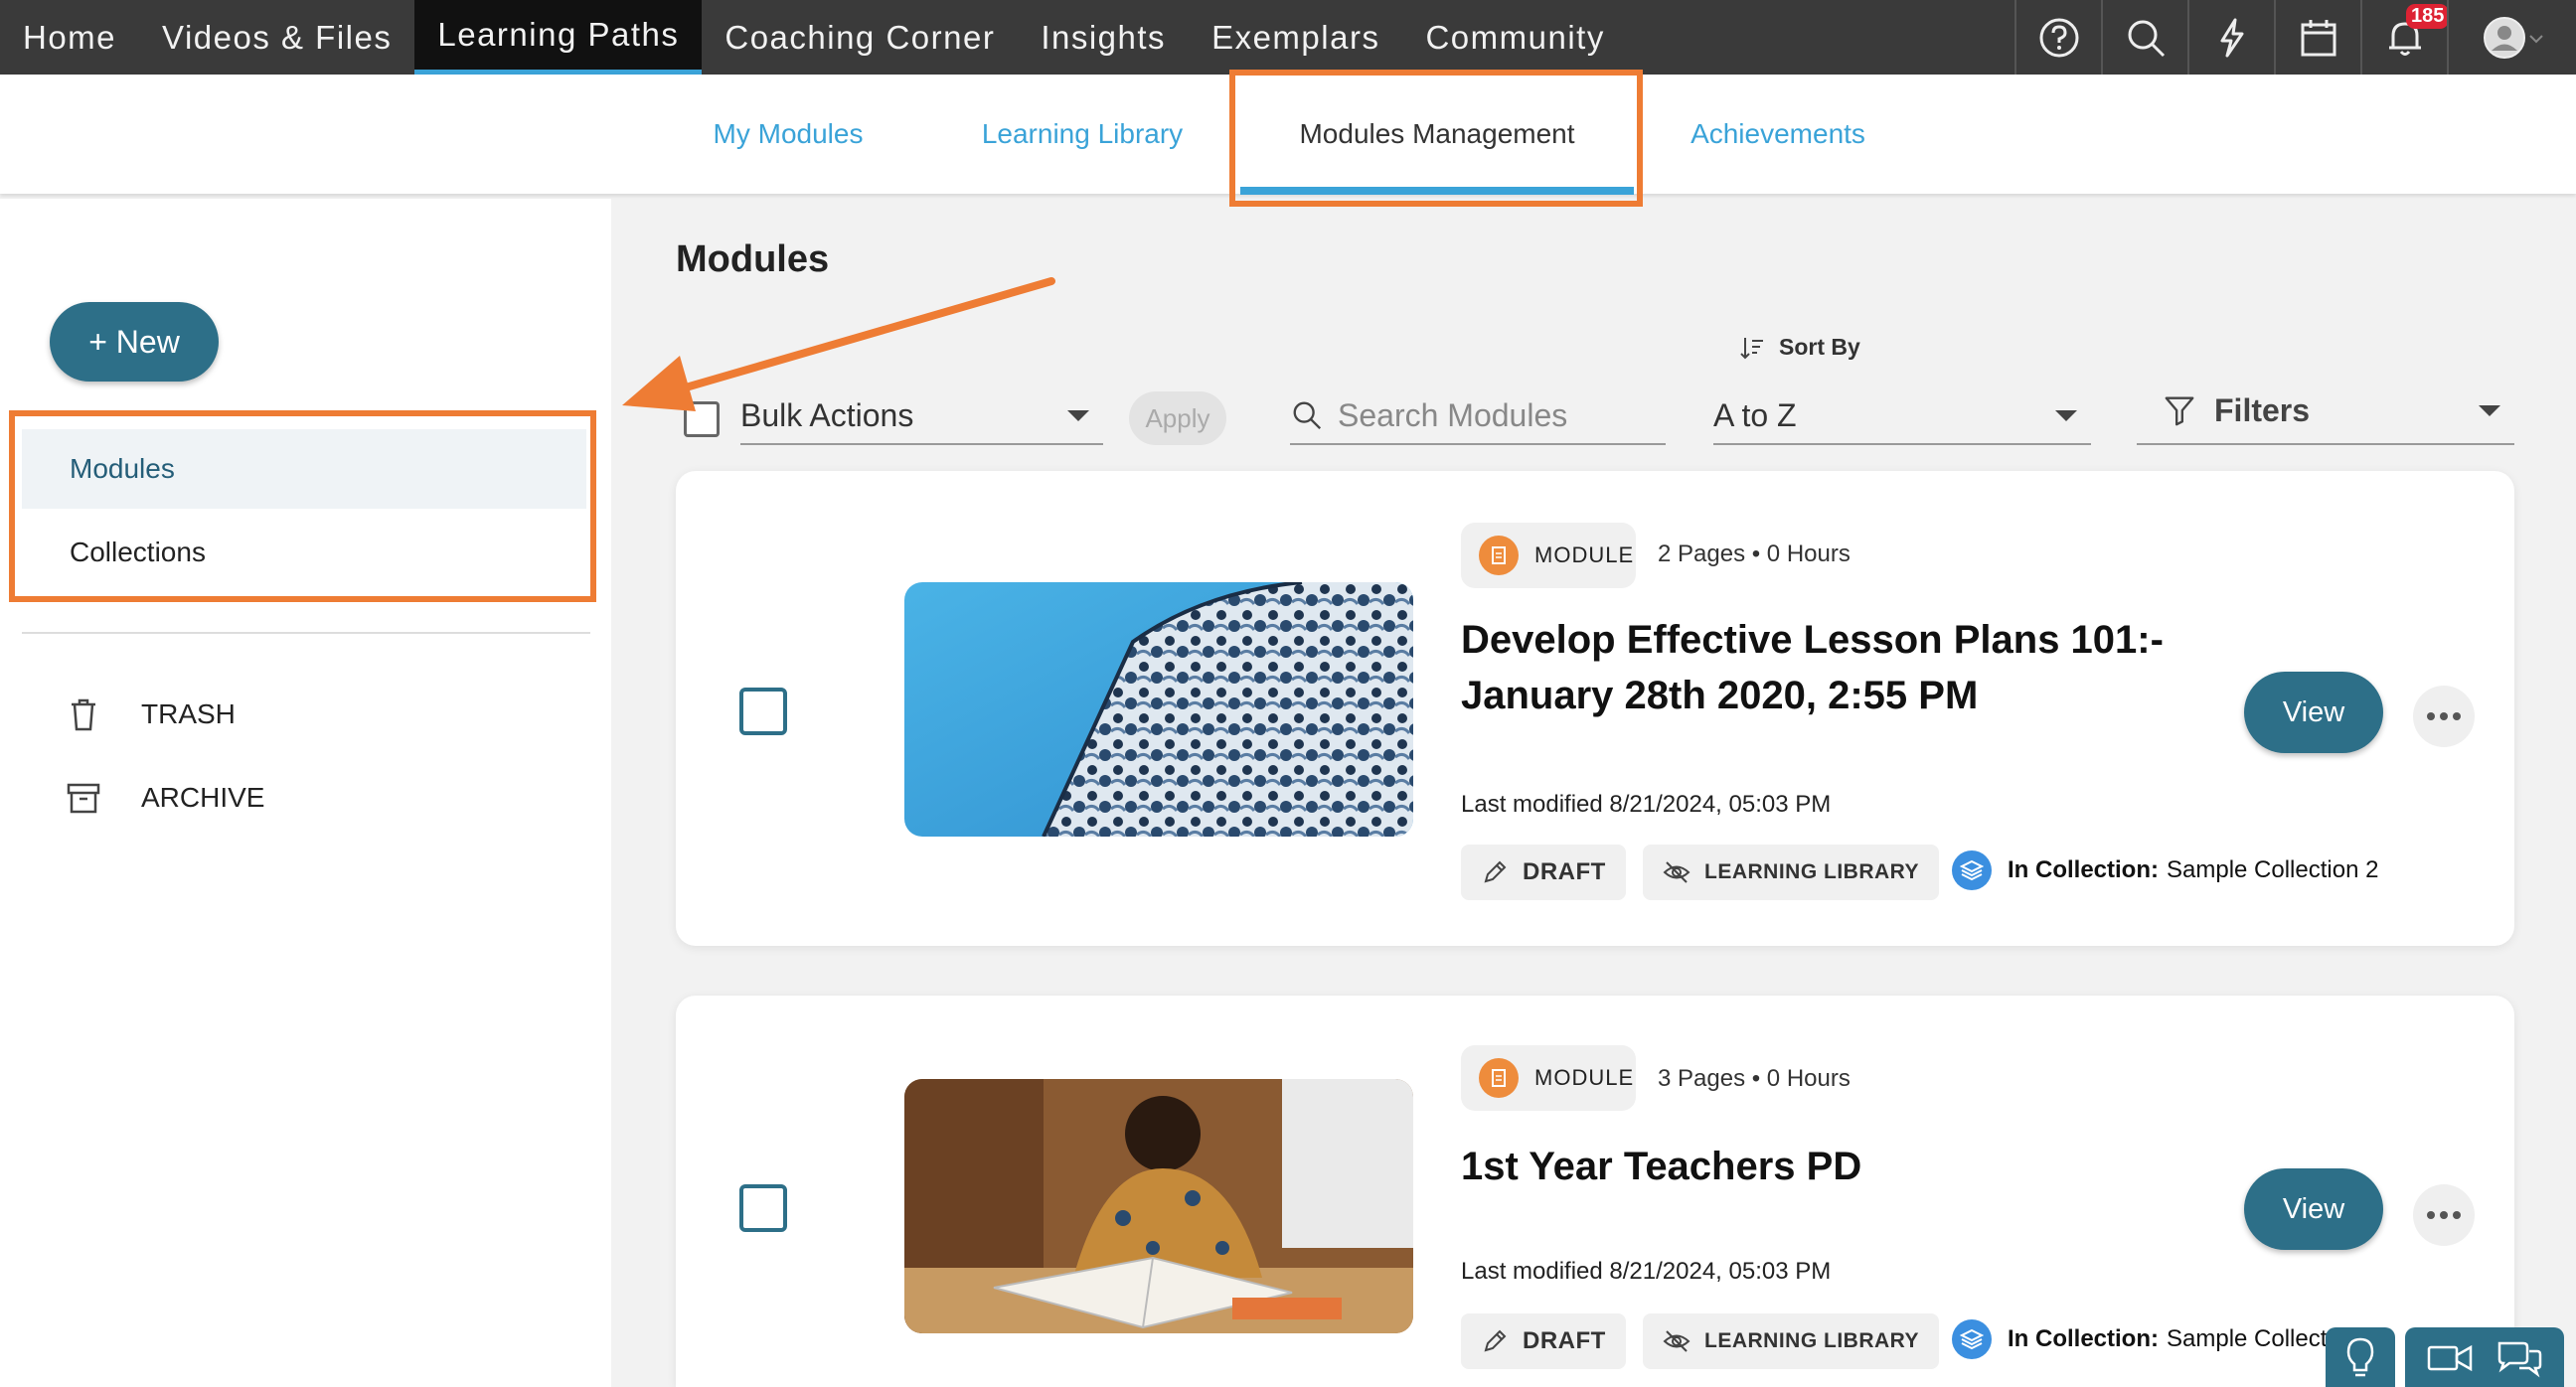  I want to click on filters-select: Filters, so click(2325, 411).